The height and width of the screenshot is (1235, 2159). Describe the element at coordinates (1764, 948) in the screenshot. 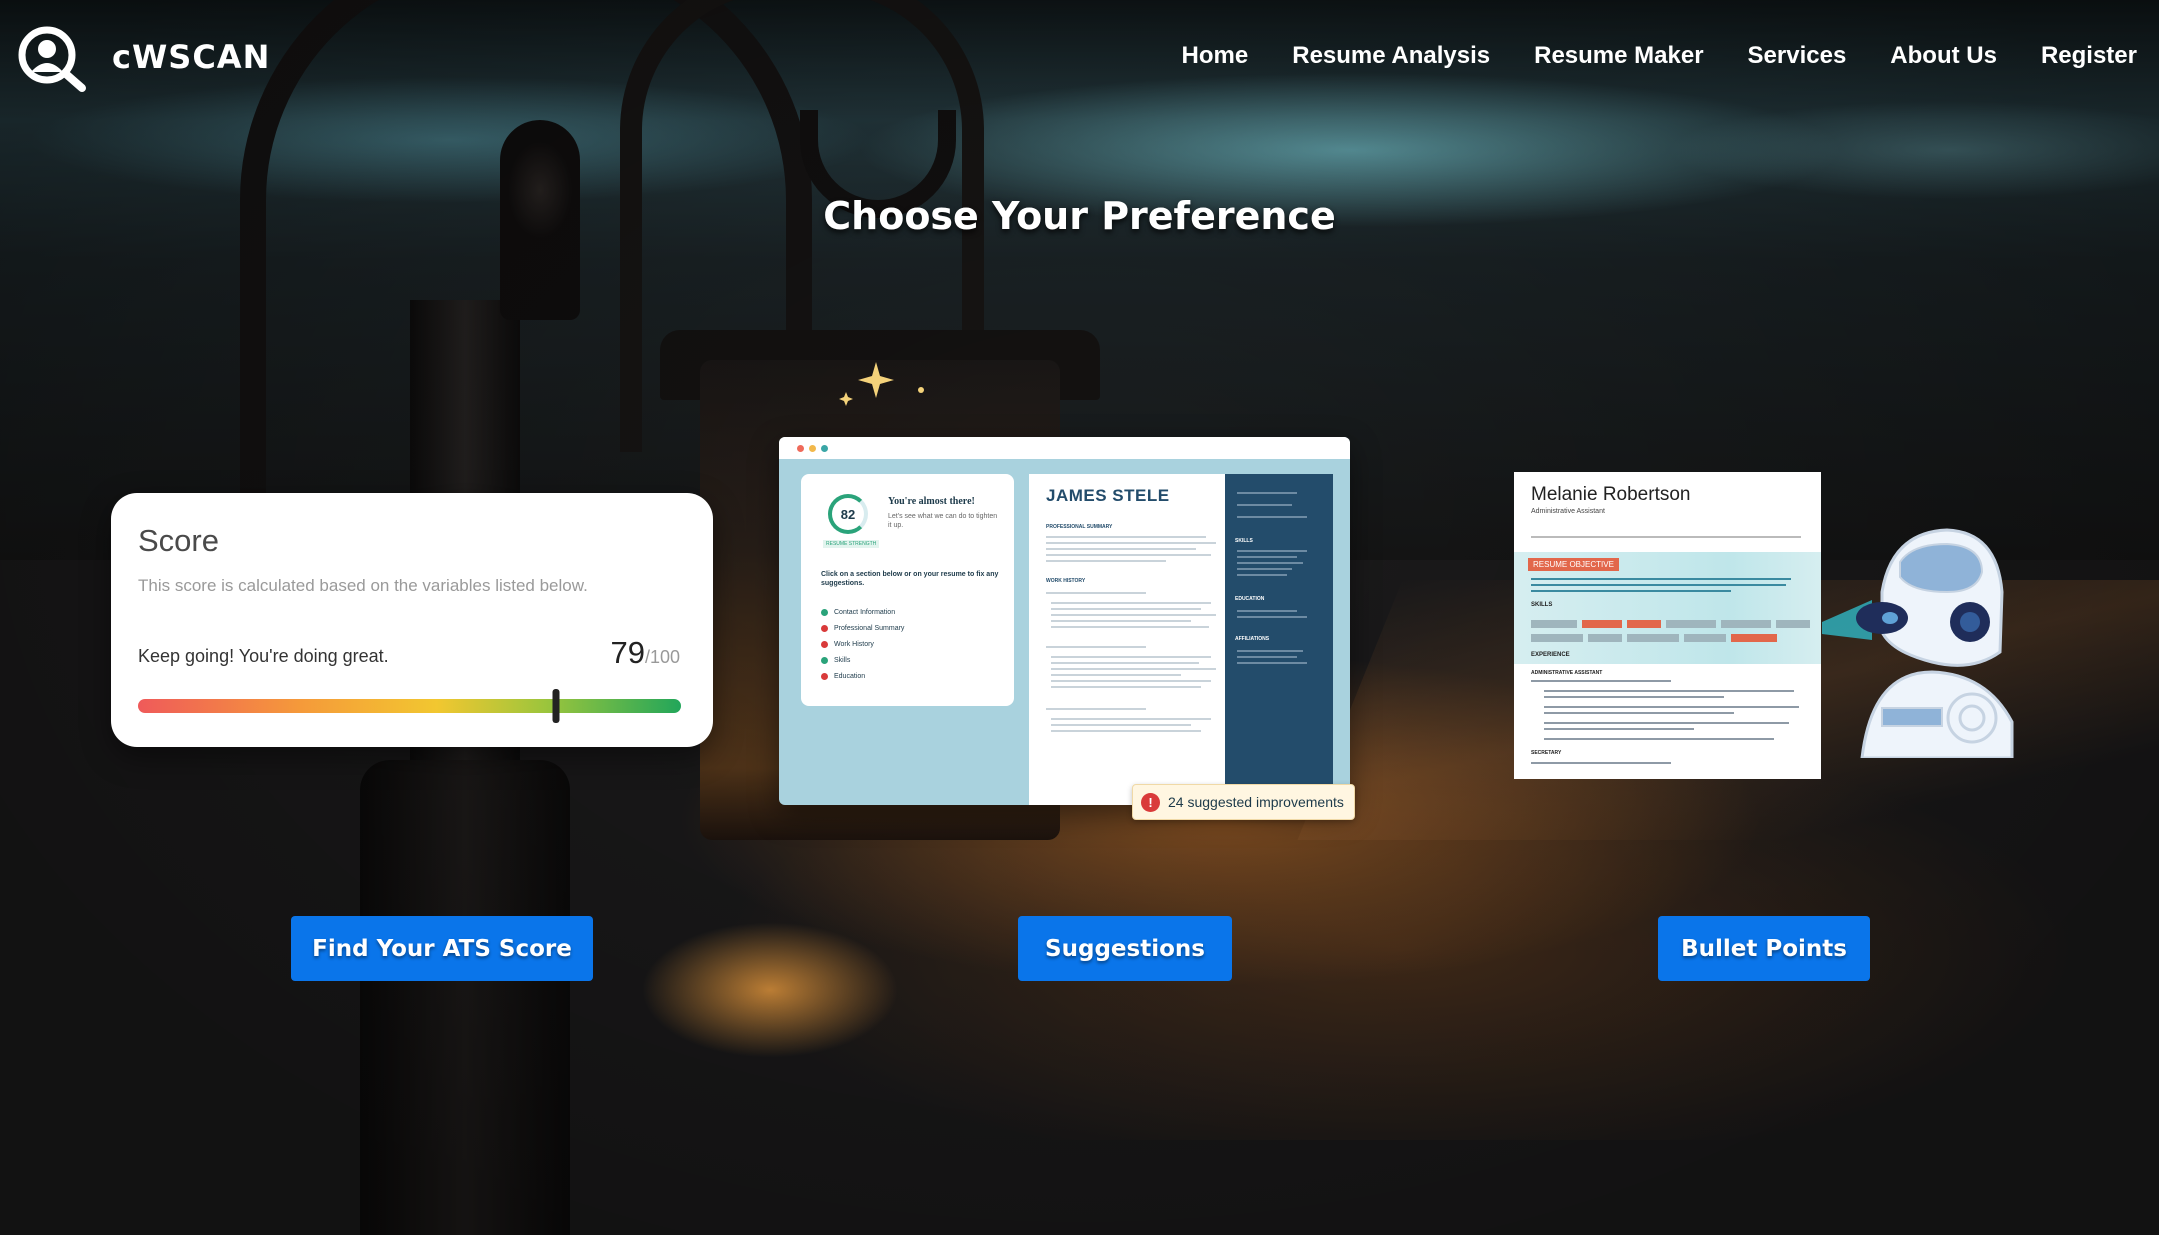

I see `bullet-points-button: Bullet Points` at that location.